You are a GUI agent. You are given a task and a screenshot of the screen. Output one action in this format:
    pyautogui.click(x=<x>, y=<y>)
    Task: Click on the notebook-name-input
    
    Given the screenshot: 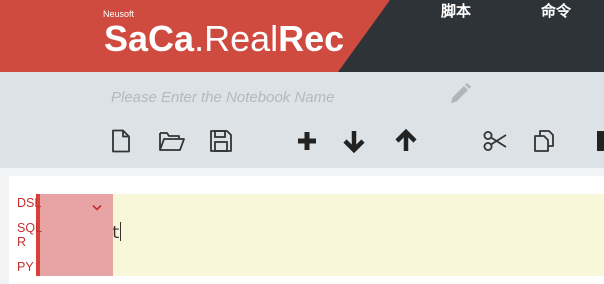 What is the action you would take?
    pyautogui.click(x=271, y=97)
    